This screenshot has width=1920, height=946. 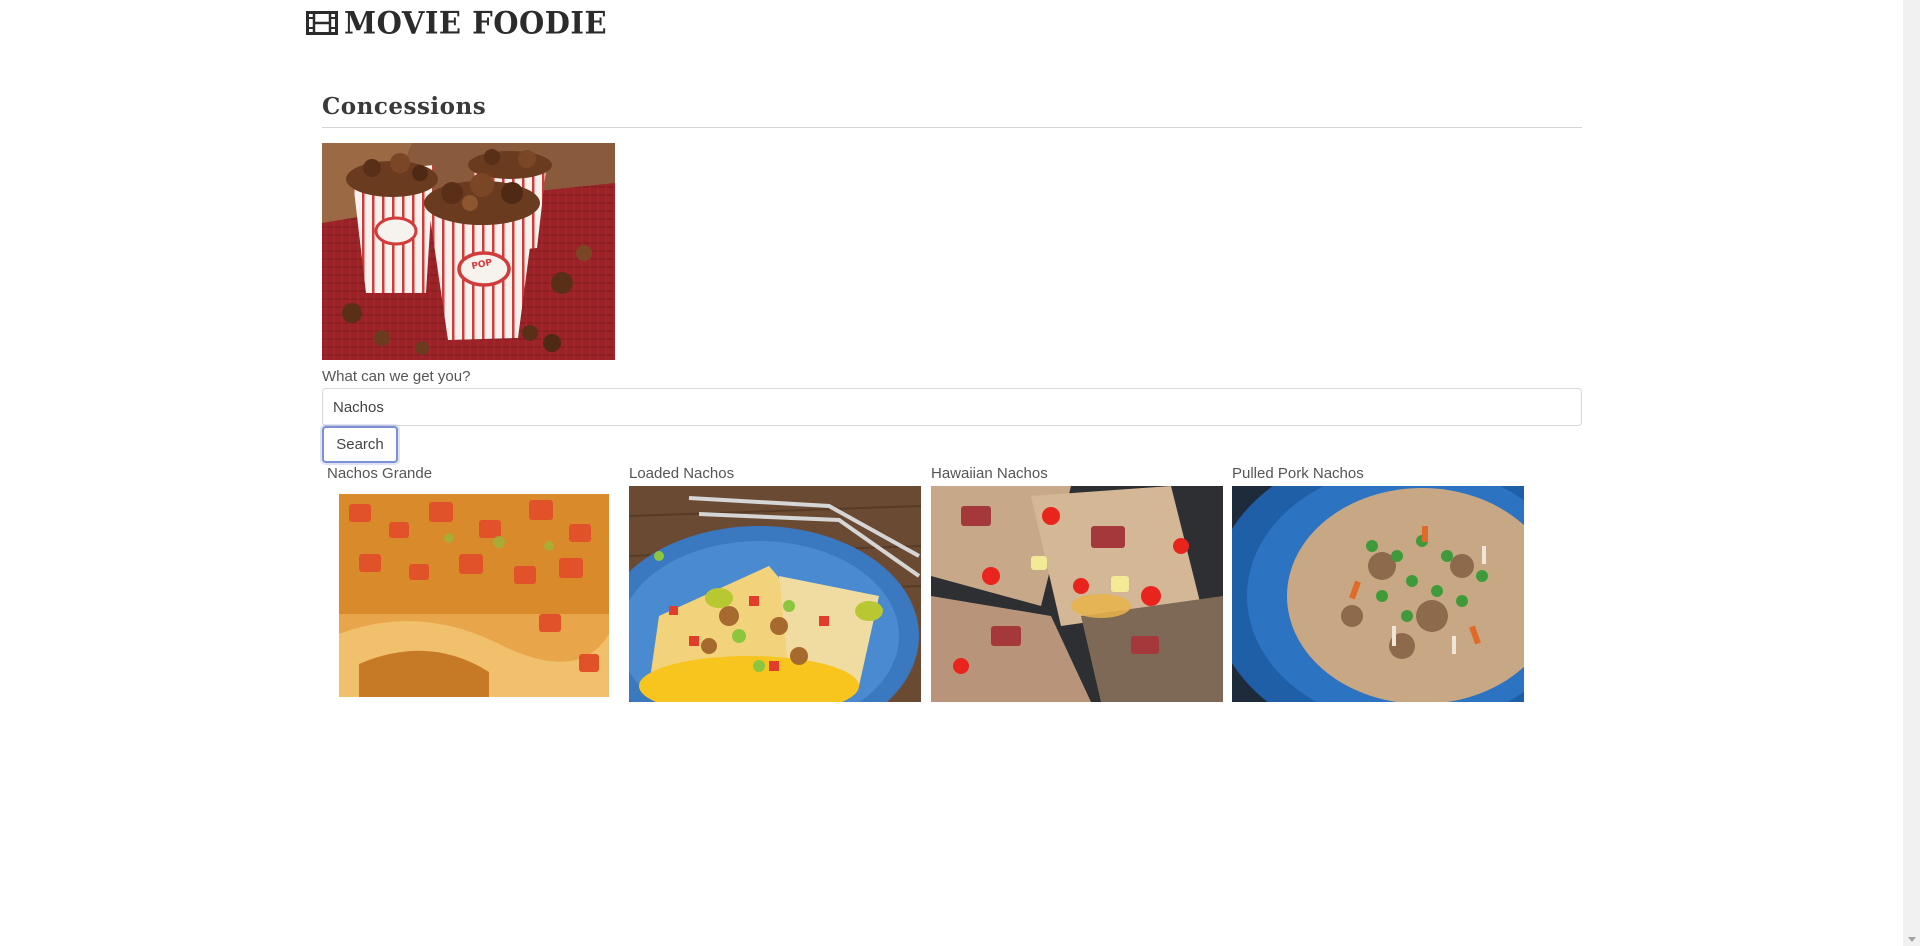 What do you see at coordinates (952, 127) in the screenshot?
I see `section-divider` at bounding box center [952, 127].